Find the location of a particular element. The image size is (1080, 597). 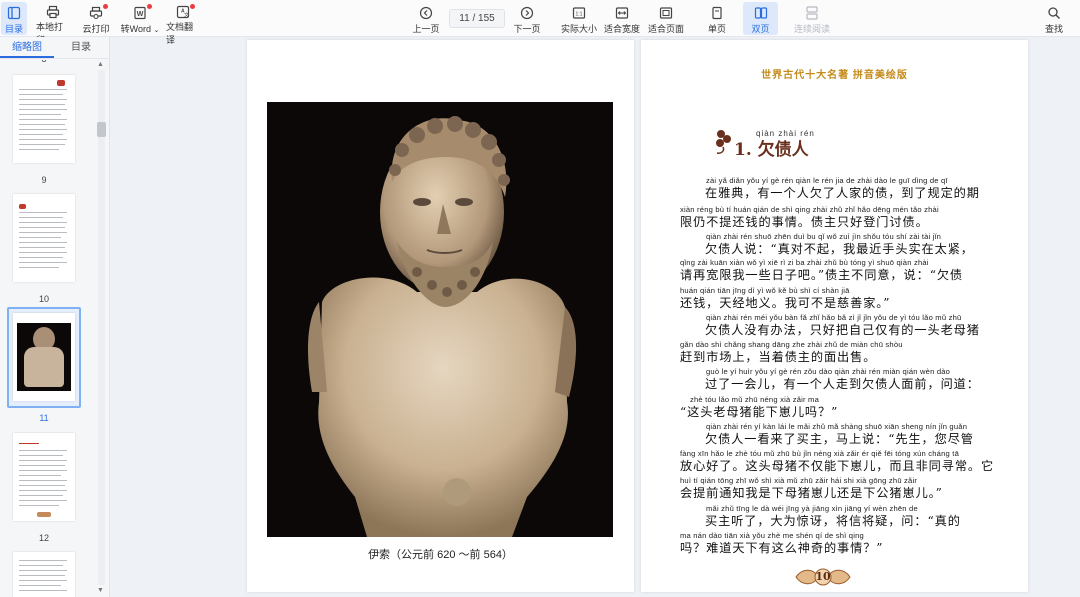

text-line: 过了一会儿，有一个人走到欠债人面前，问道： is located at coordinates (842, 384).